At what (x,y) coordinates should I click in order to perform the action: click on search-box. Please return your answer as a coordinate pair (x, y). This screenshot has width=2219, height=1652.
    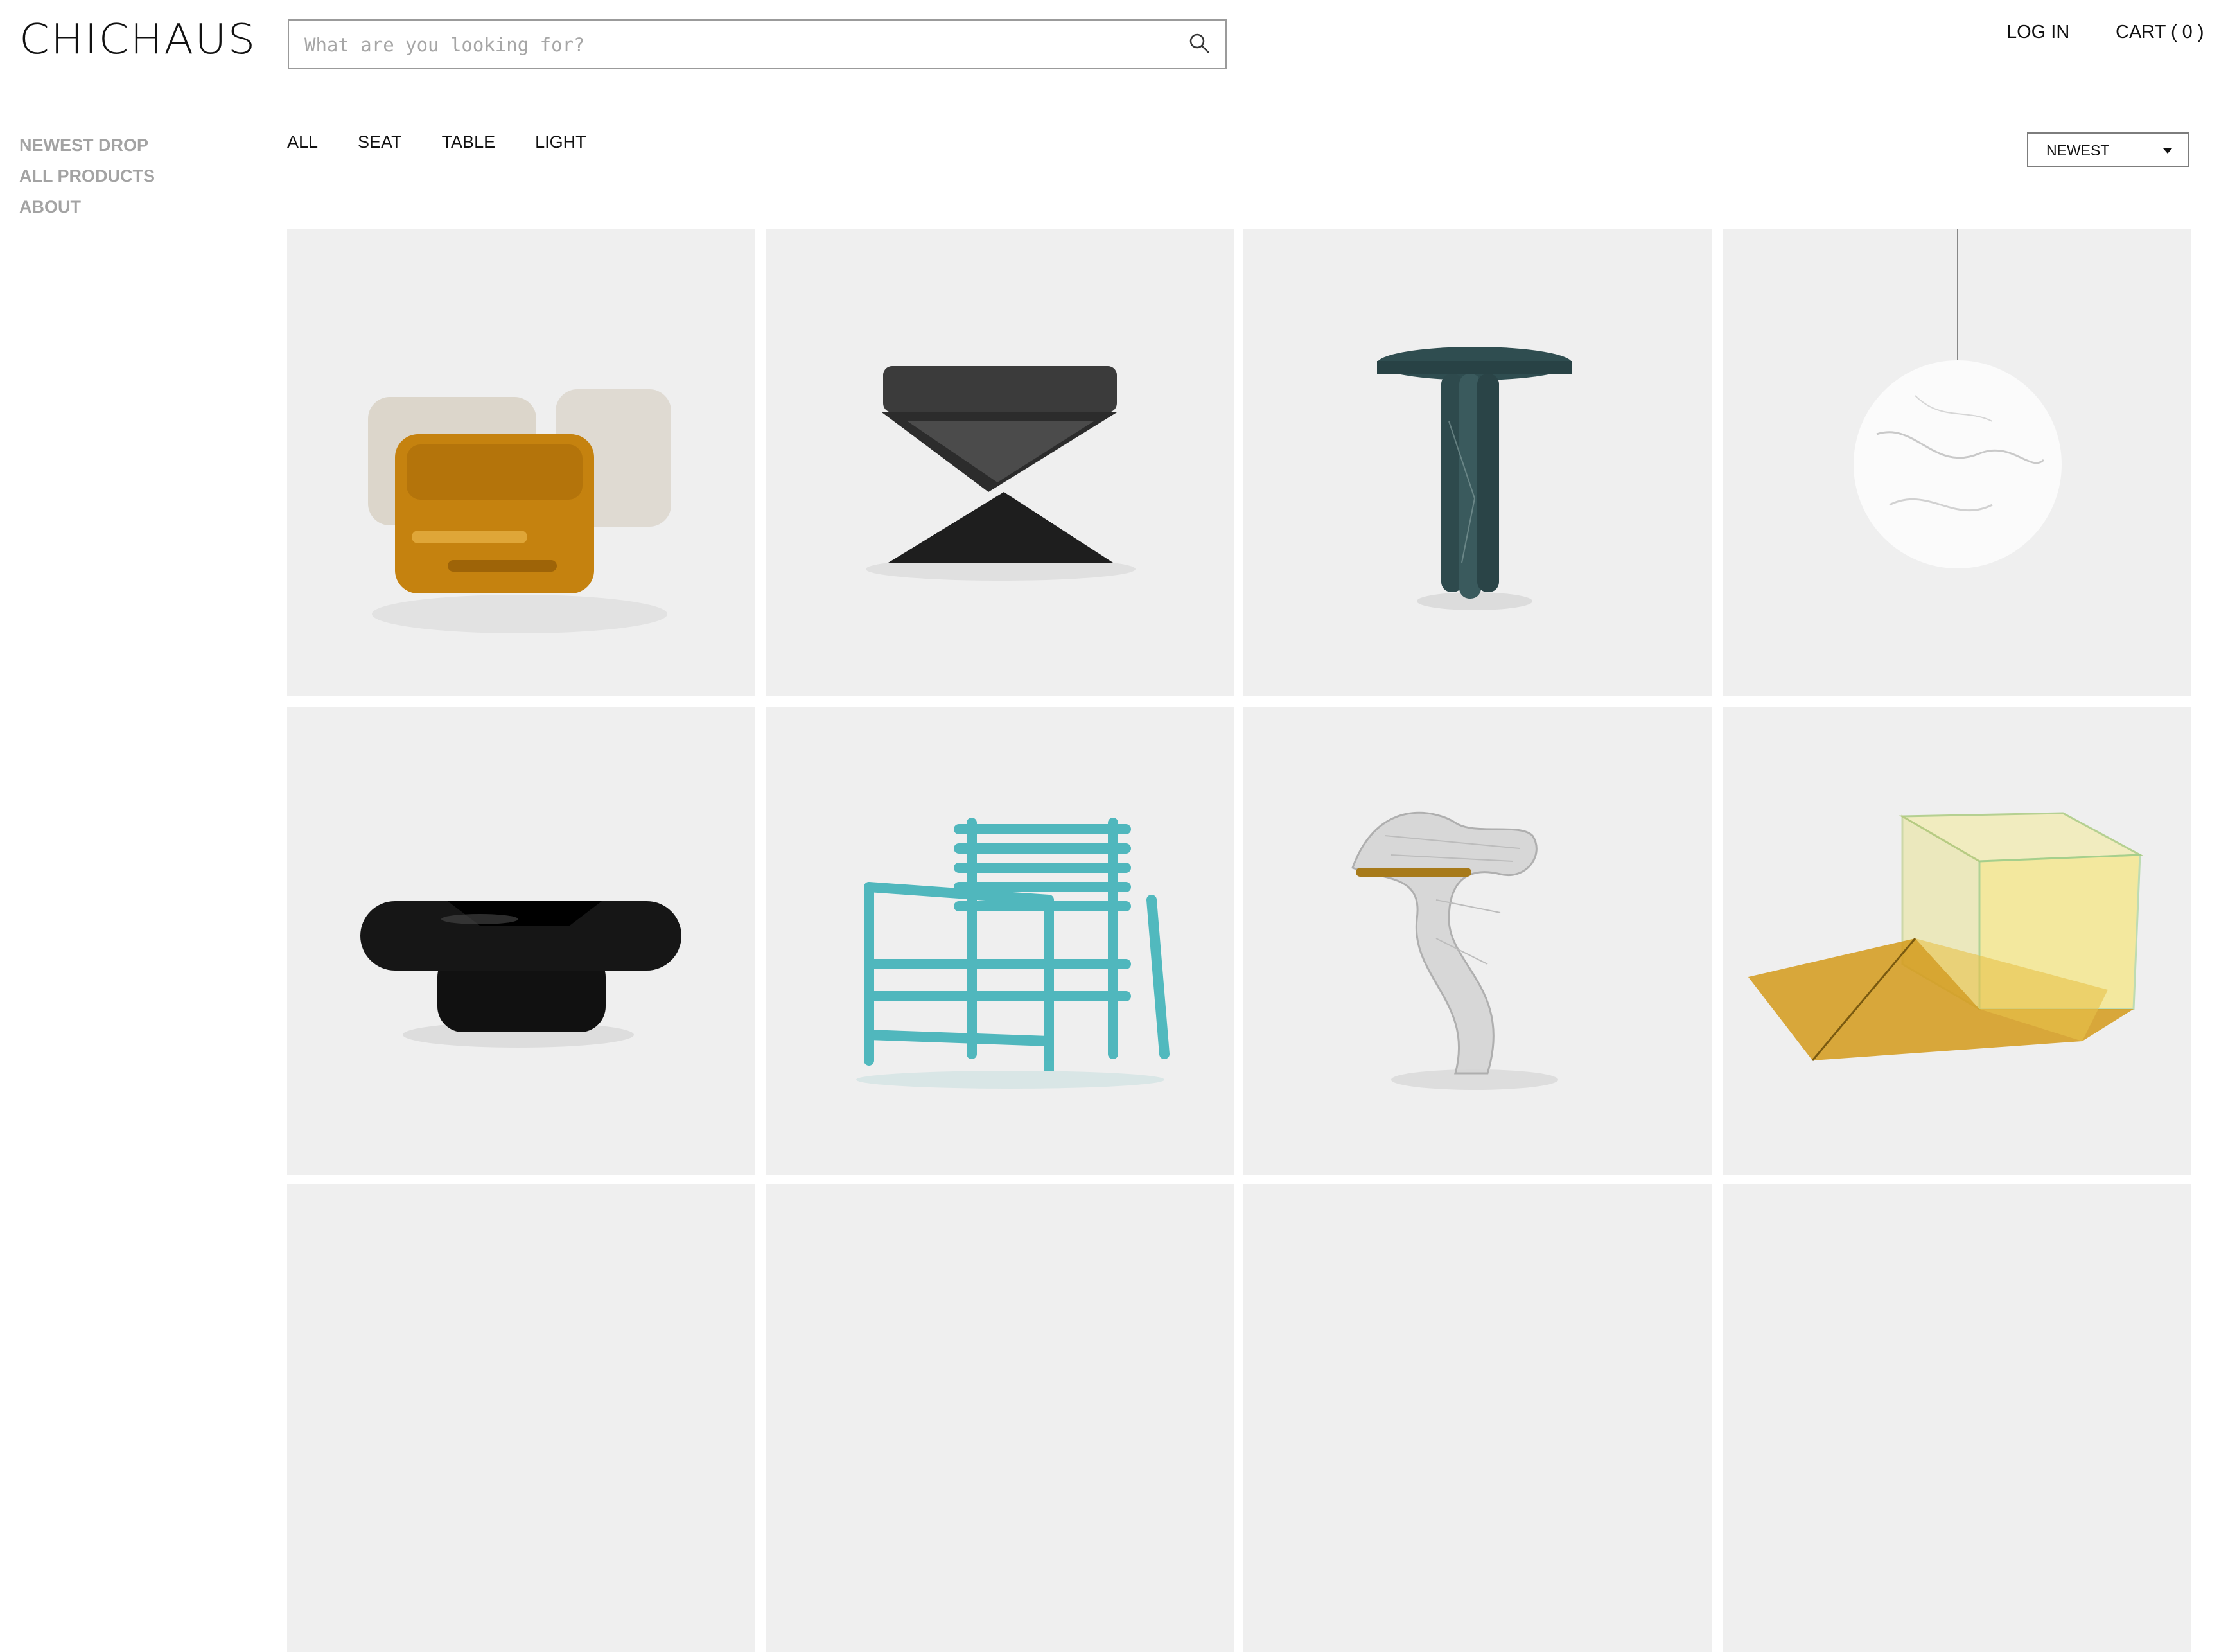
    Looking at the image, I should click on (757, 44).